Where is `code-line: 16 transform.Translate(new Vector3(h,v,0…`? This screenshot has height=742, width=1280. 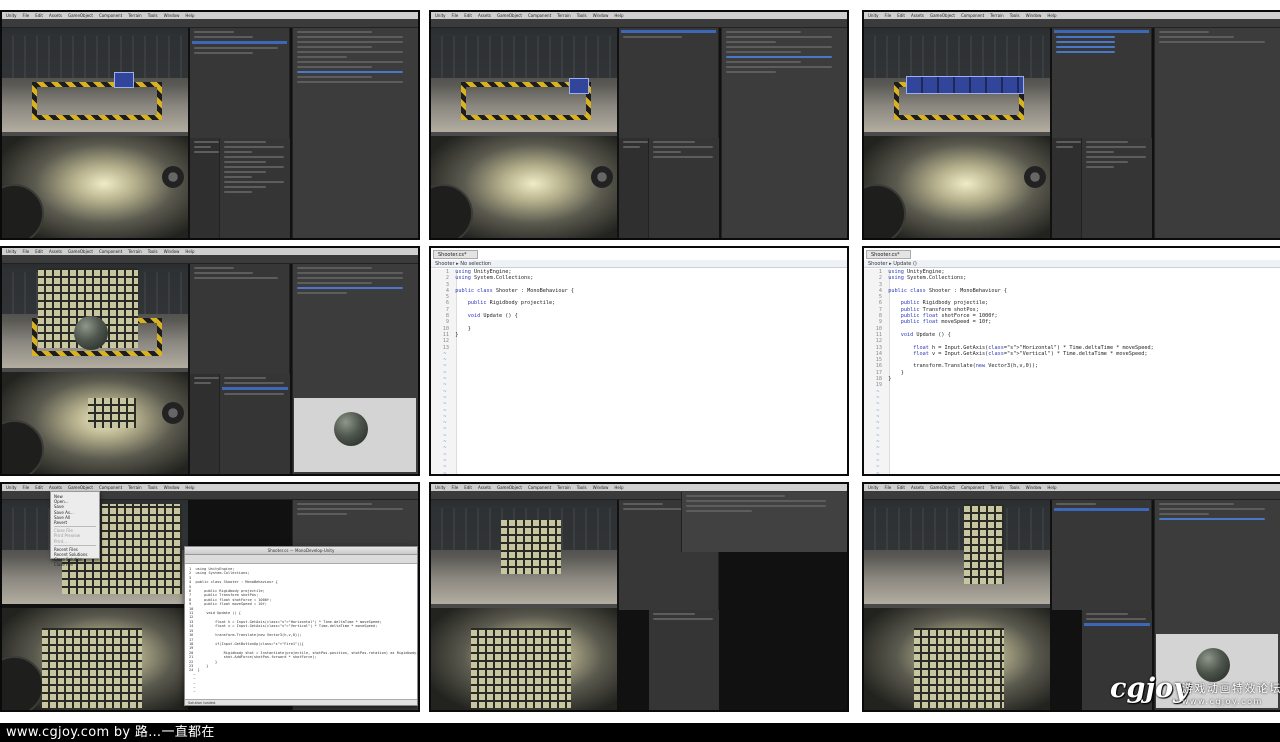 code-line: 16 transform.Translate(new Vector3(h,v,0… is located at coordinates (245, 635).